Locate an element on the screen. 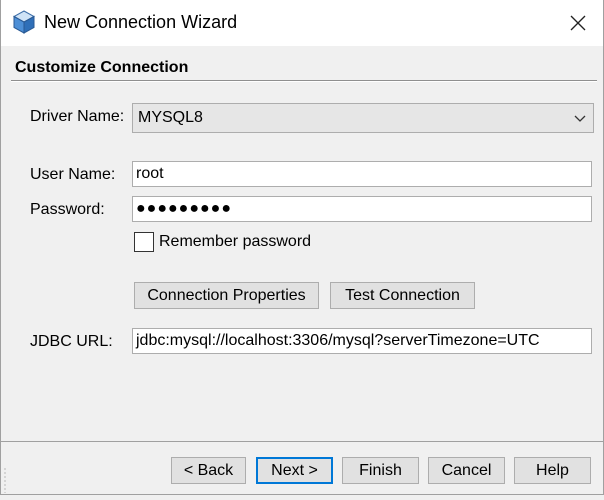 The width and height of the screenshot is (604, 500). title-bar: New Connection Wizard is located at coordinates (302, 23).